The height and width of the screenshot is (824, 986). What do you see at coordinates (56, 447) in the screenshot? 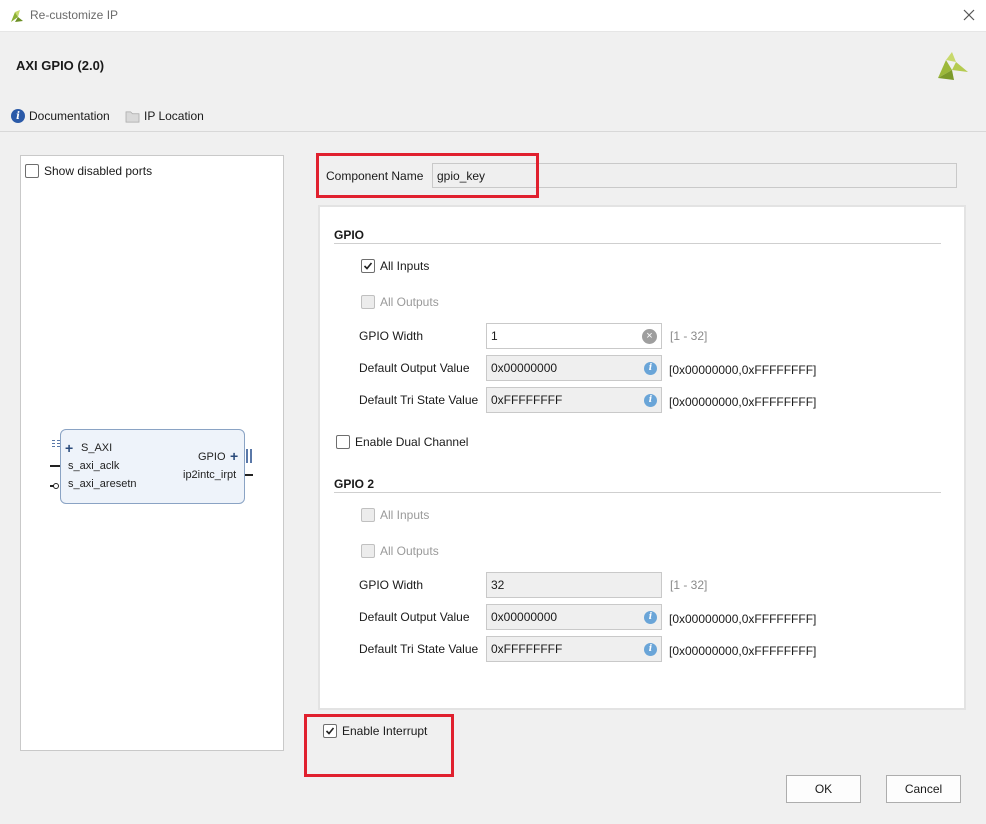
I see `s-axi-bus-stub` at bounding box center [56, 447].